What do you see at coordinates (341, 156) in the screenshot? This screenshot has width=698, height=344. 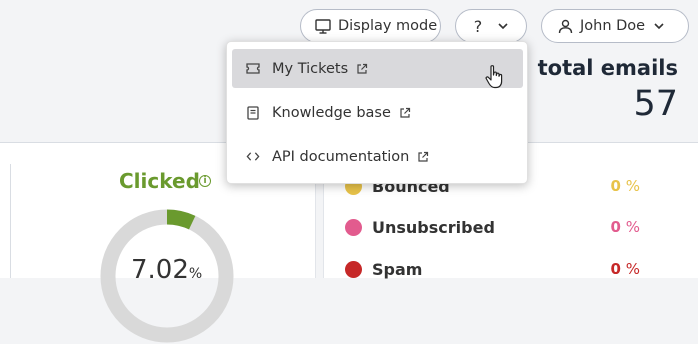 I see `menu-item-label: API documentation` at bounding box center [341, 156].